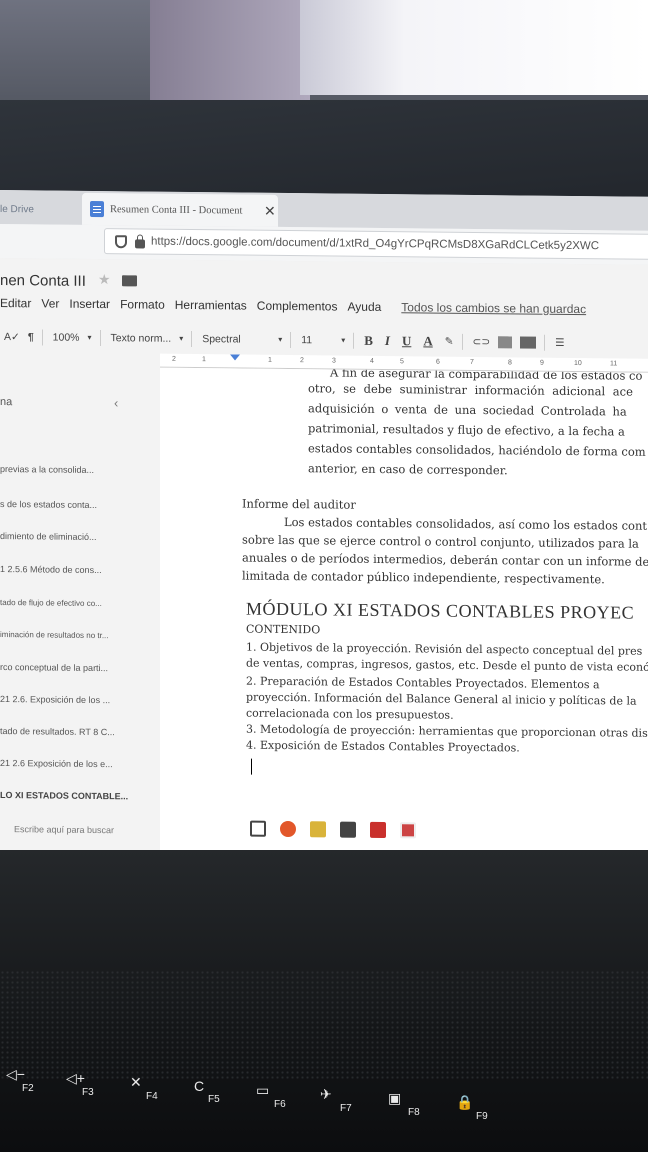  I want to click on app-icon, so click(348, 829).